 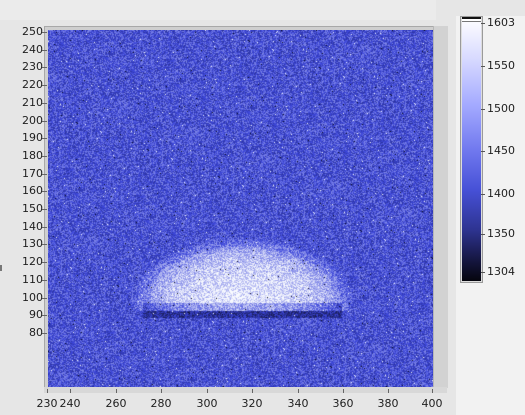 I want to click on y-axis-tick-label: 150, so click(x=32, y=208).